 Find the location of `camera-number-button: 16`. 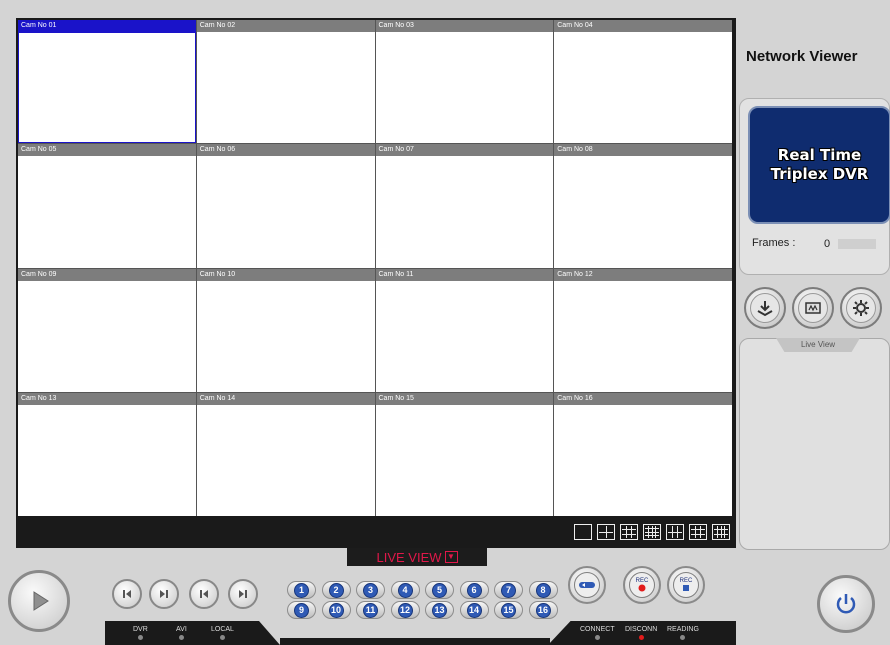

camera-number-button: 16 is located at coordinates (543, 610).